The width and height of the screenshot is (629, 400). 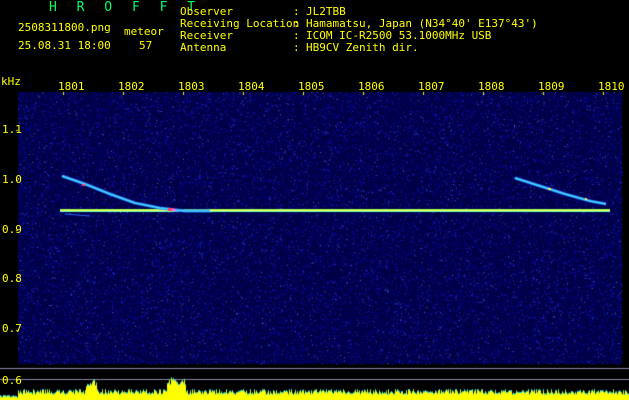 I want to click on meteor-label: meteor, so click(x=144, y=31).